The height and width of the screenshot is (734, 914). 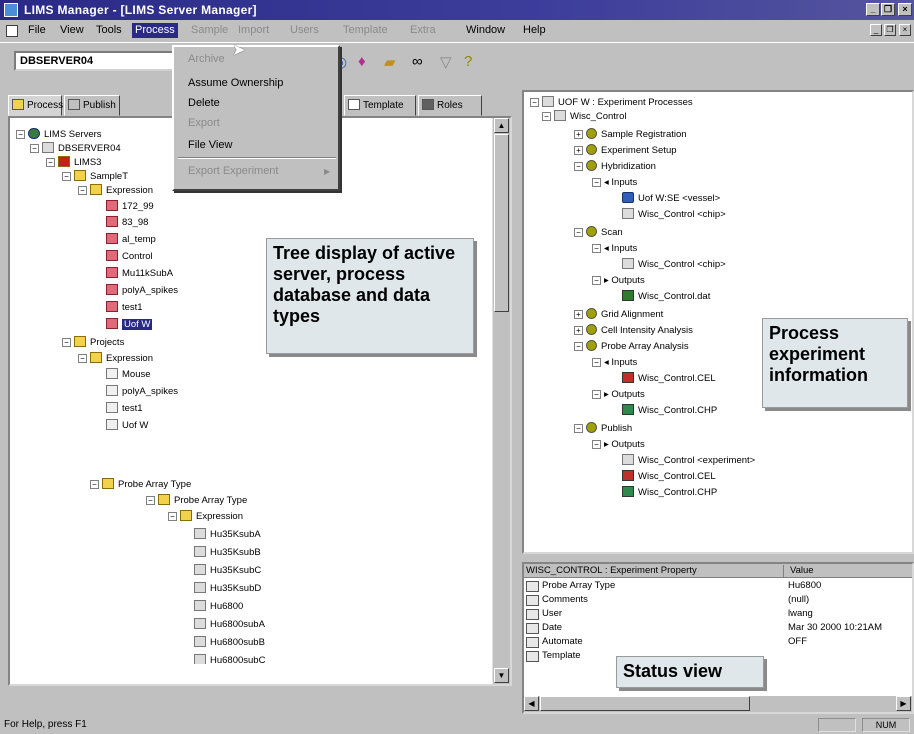 I want to click on process-grid-alignment: + Grid Alignment, so click(x=618, y=314).